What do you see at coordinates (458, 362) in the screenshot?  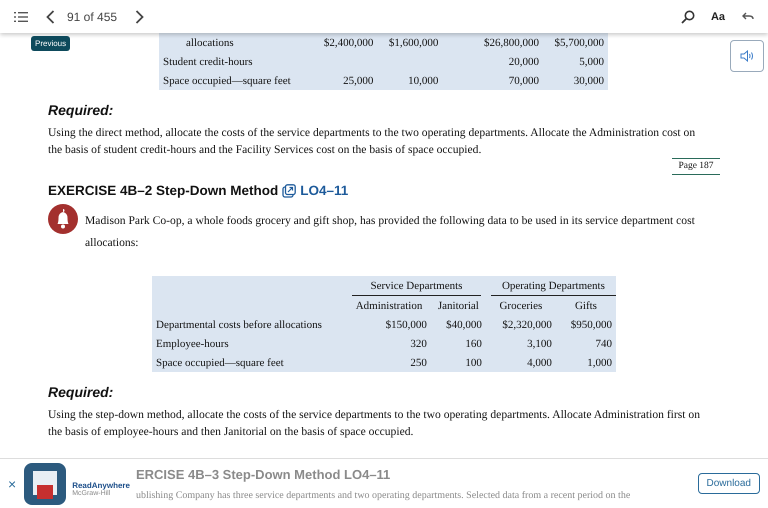 I see `table-cell: 100` at bounding box center [458, 362].